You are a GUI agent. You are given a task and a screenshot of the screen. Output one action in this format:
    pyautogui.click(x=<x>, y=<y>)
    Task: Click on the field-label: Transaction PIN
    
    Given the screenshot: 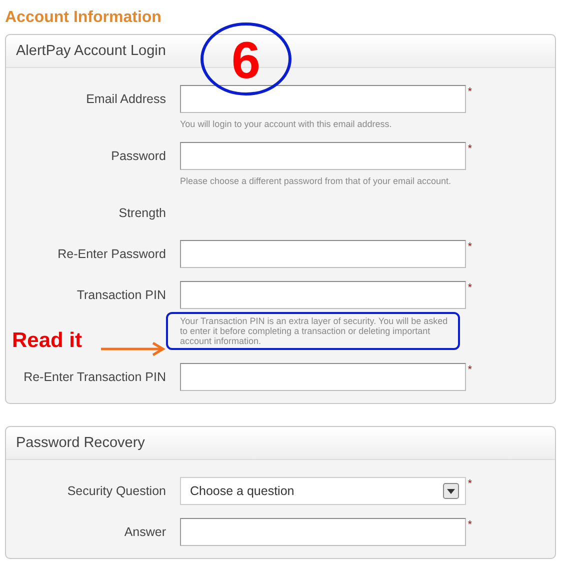 What is the action you would take?
    pyautogui.click(x=121, y=295)
    